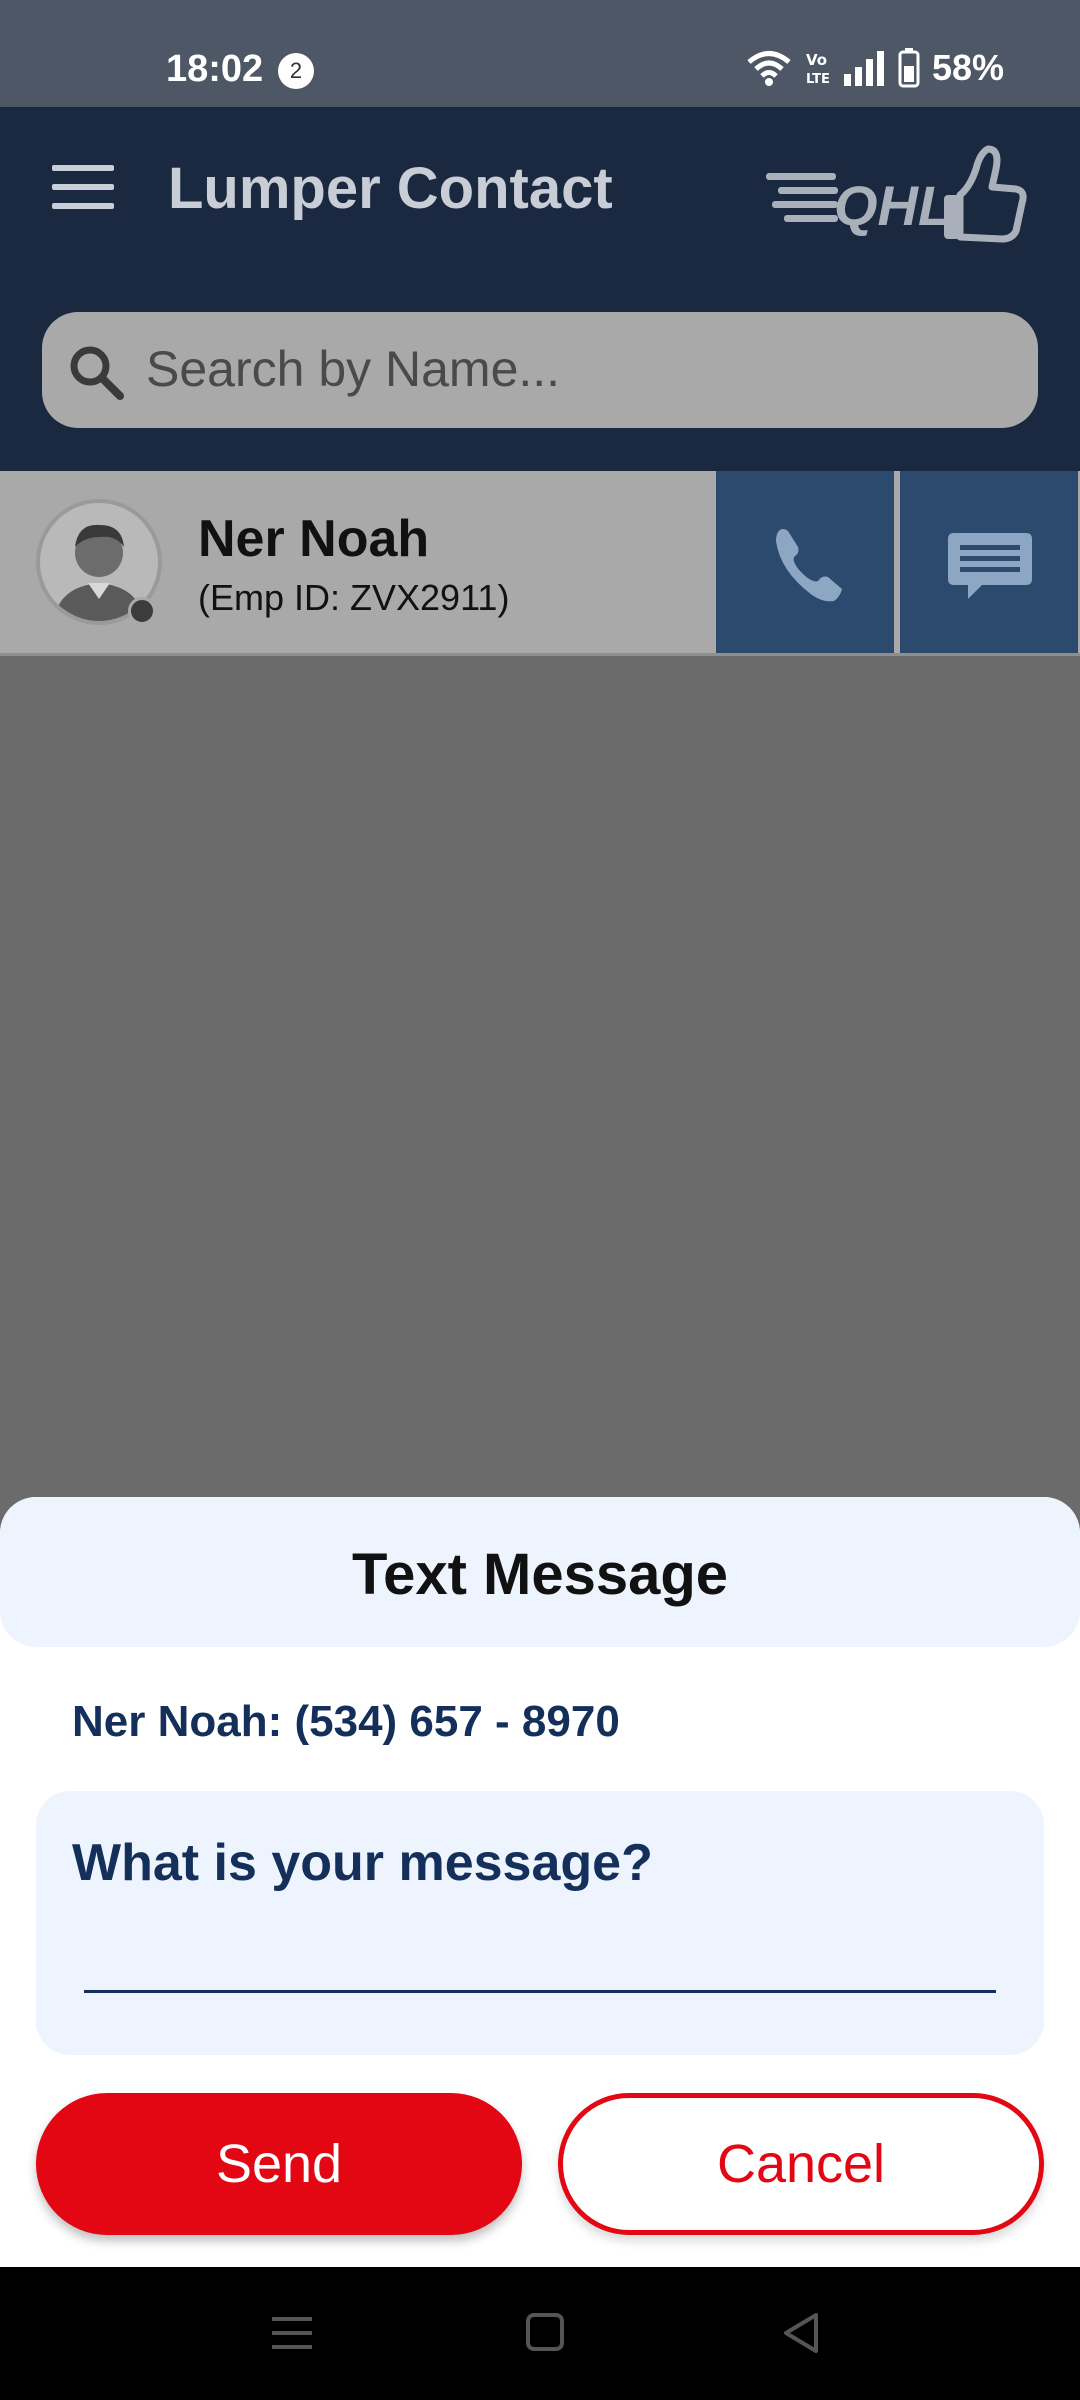 Image resolution: width=1080 pixels, height=2400 pixels. I want to click on contact-name: Ner Noah, so click(314, 539).